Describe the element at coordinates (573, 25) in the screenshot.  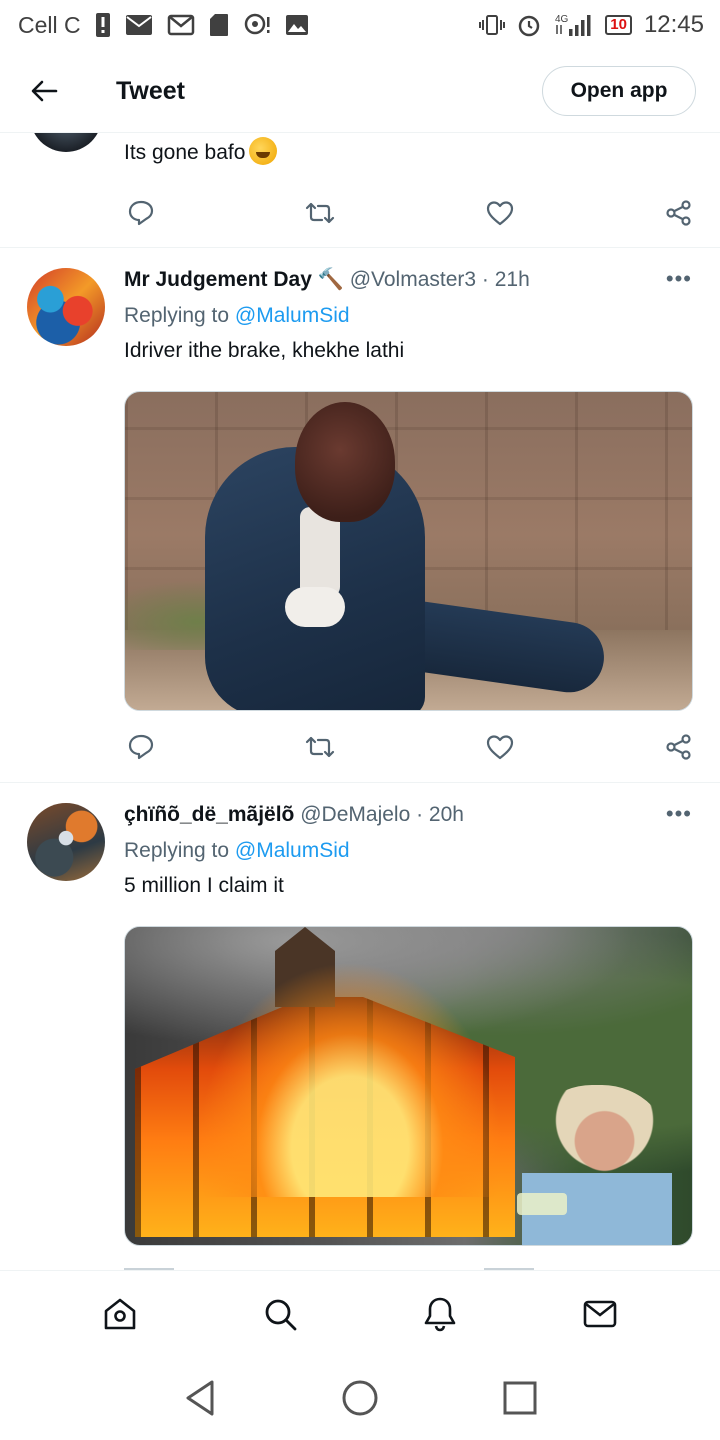
I see `signal-icon: 4G` at that location.